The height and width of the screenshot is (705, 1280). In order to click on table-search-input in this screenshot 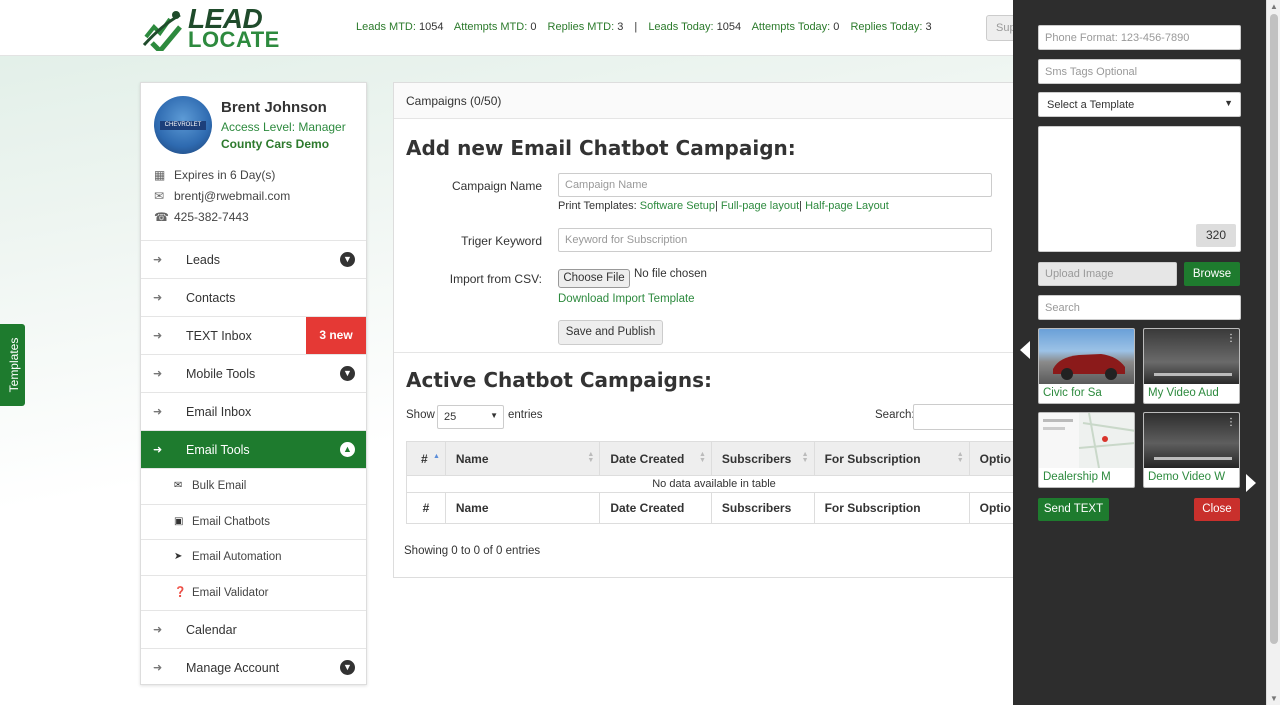, I will do `click(968, 417)`.